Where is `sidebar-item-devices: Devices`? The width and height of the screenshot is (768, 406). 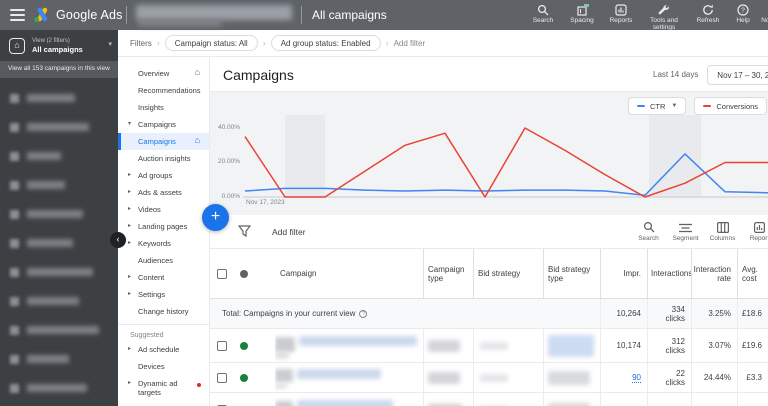
sidebar-item-devices: Devices is located at coordinates (163, 366).